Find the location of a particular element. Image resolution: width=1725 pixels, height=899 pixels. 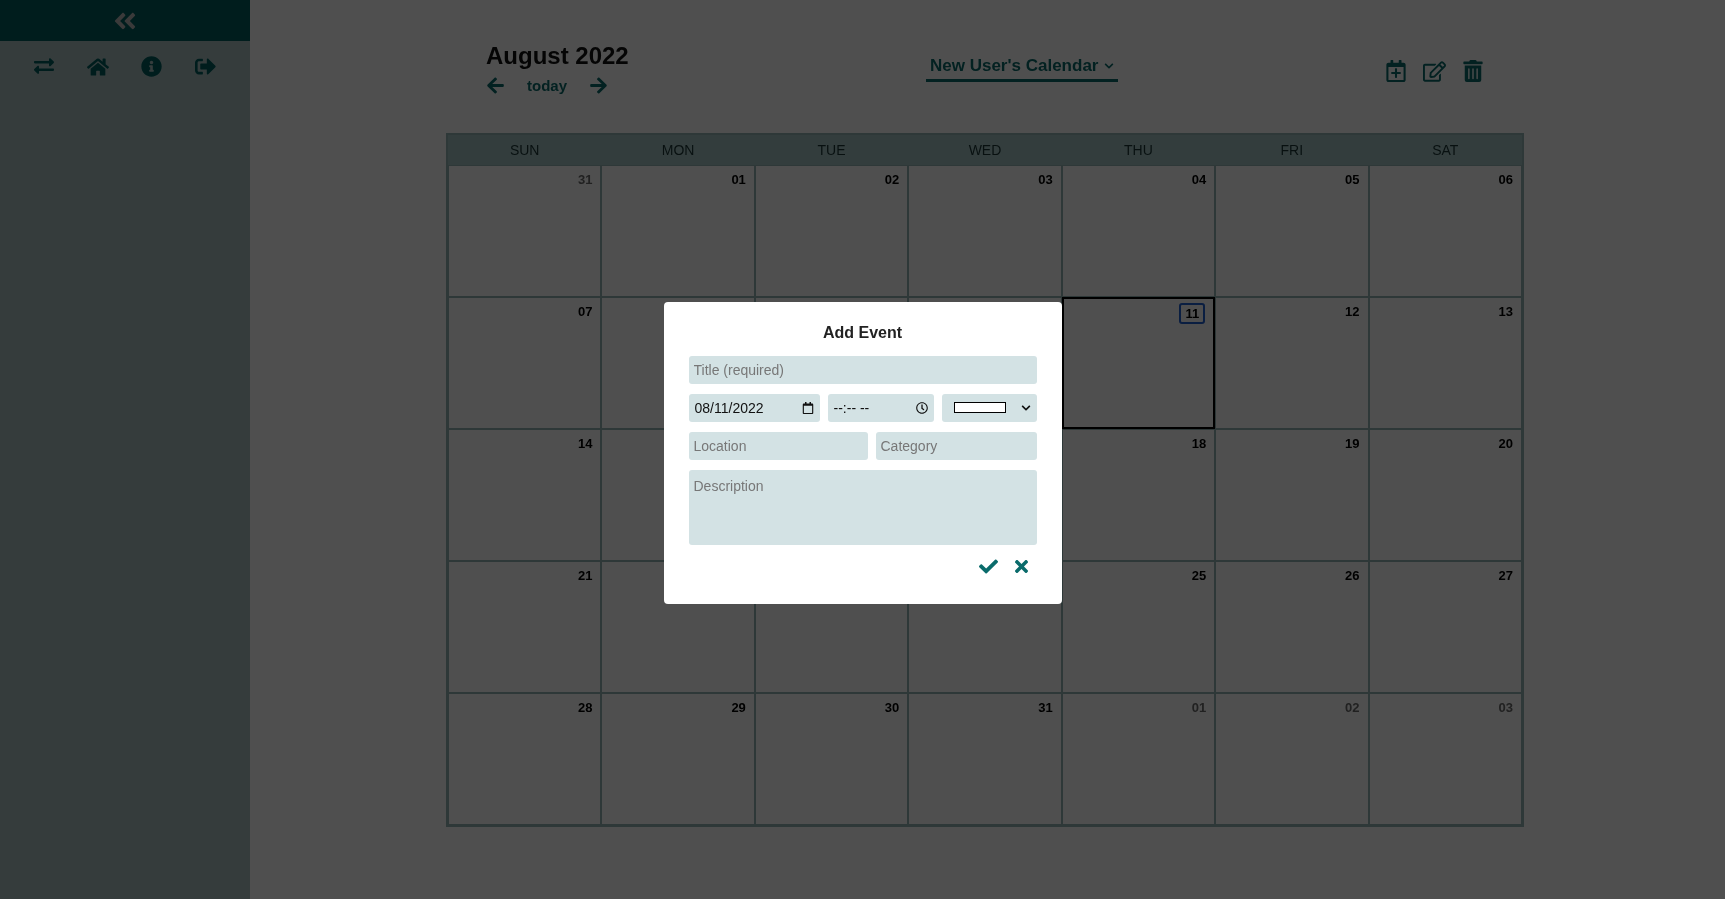

day-number: 20 is located at coordinates (1505, 443).